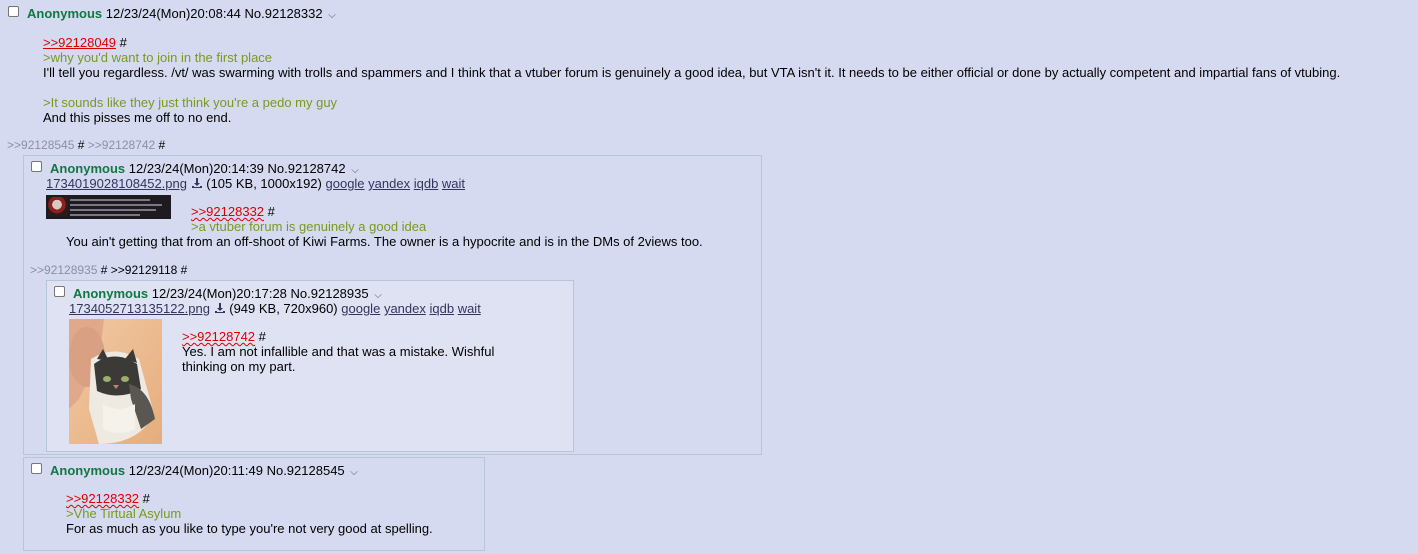  I want to click on op-quote-line: >>92128049 #, so click(85, 42).